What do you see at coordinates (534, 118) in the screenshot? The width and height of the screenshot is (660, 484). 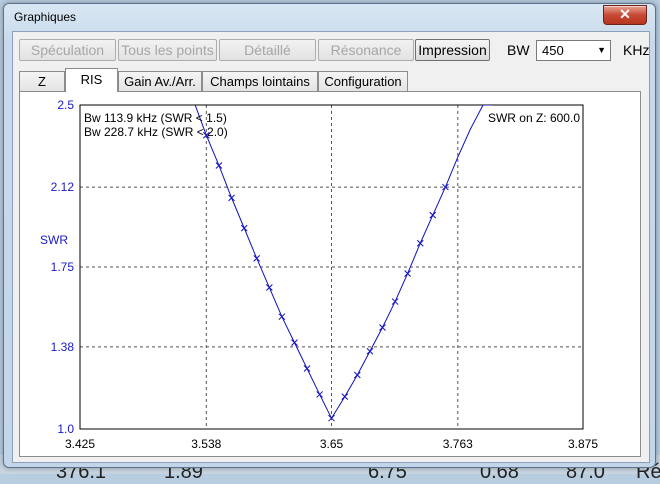 I see `swr-reference-annotation: SWR on Z: 600.0` at bounding box center [534, 118].